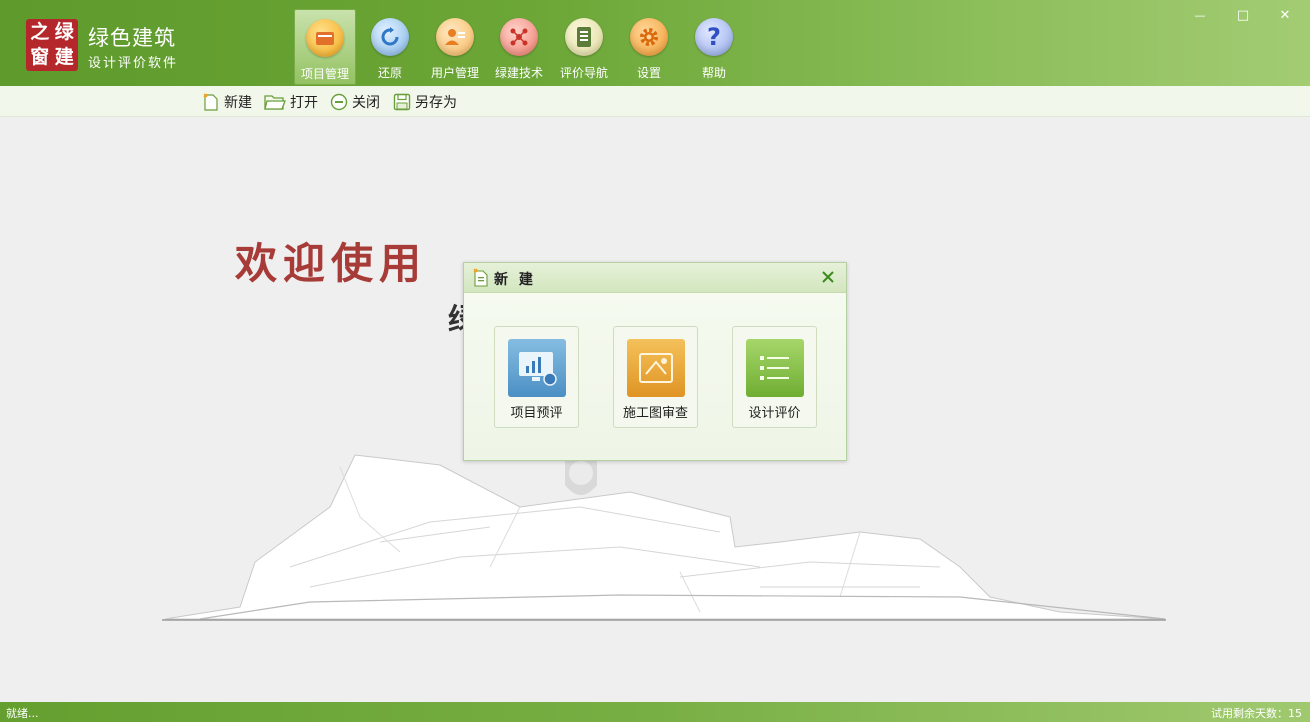  I want to click on close-icon: ✕, so click(1285, 15).